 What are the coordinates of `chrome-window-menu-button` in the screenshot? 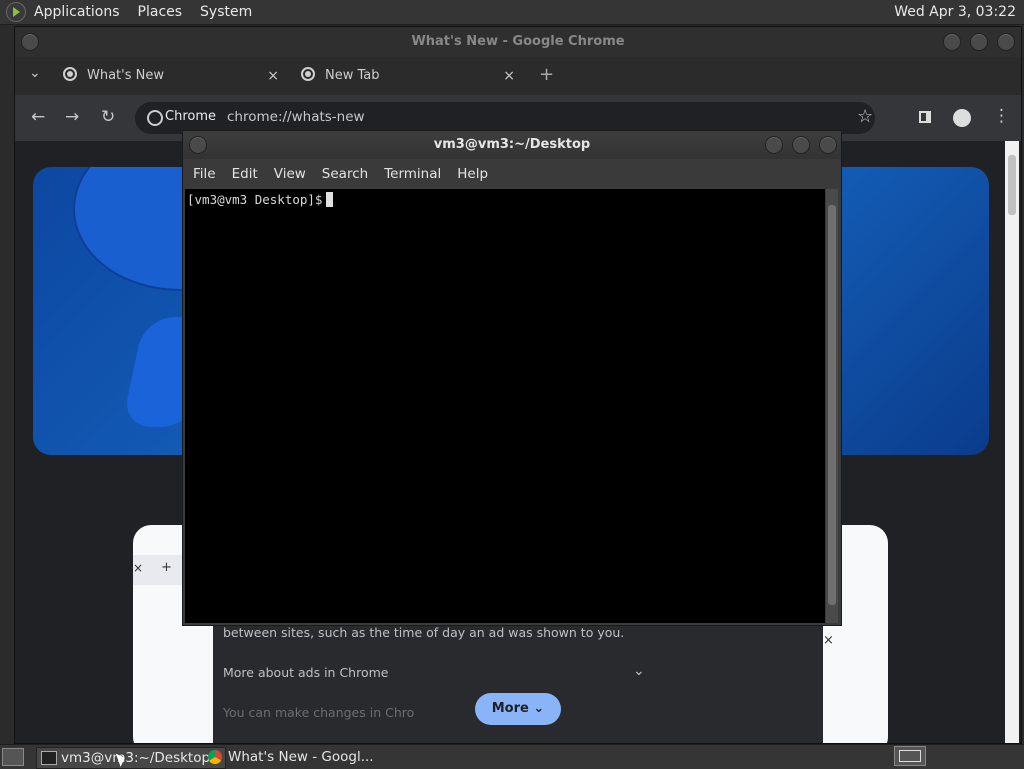 It's located at (30, 42).